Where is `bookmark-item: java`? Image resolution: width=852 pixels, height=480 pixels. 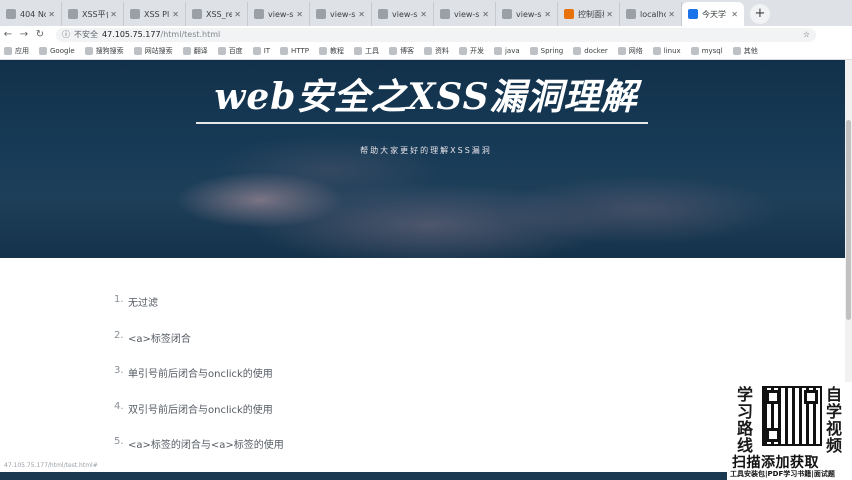 bookmark-item: java is located at coordinates (506, 51).